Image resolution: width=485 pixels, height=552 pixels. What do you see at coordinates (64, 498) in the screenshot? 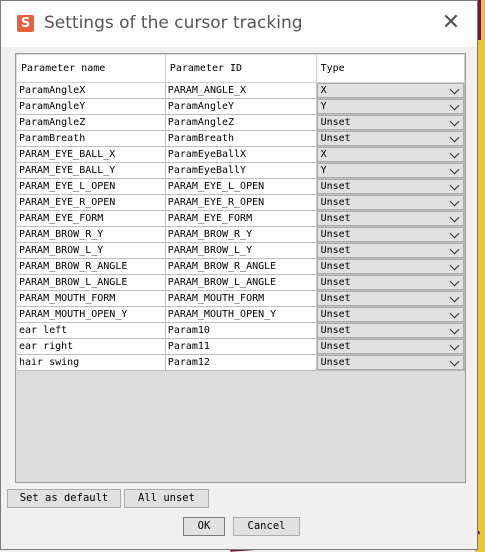
I see `set-as-default-button: Set as default` at bounding box center [64, 498].